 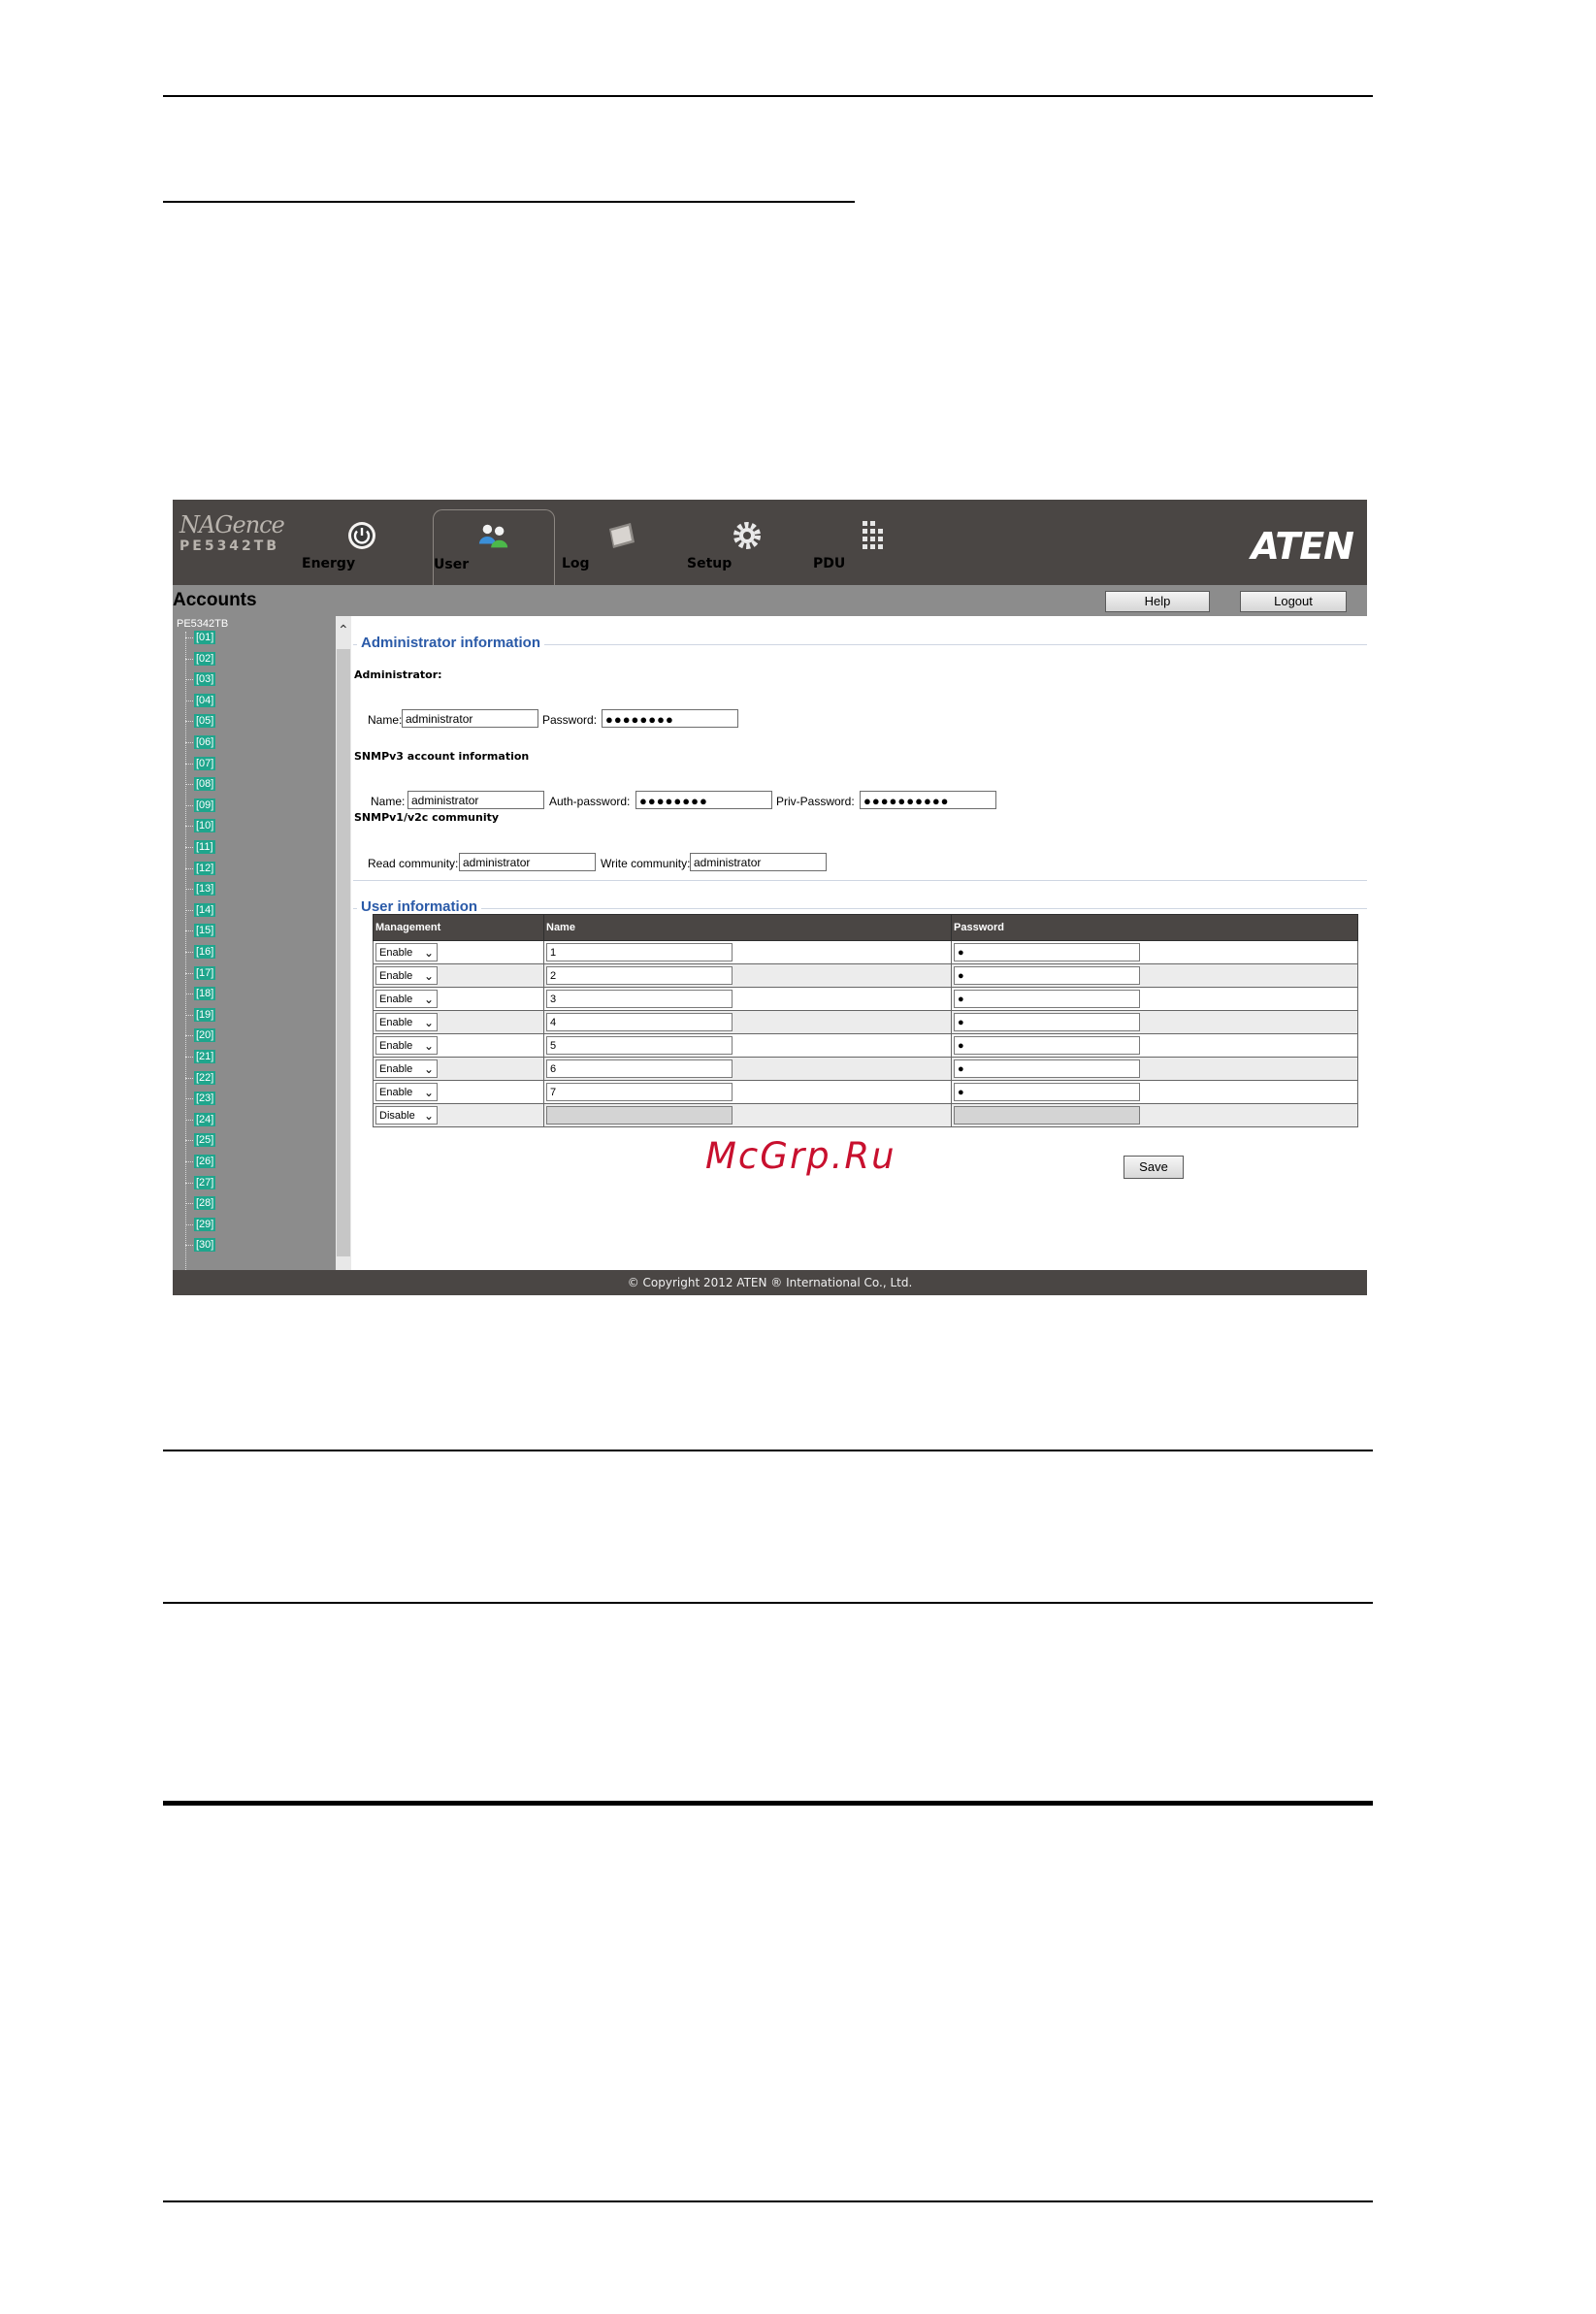 I want to click on tree-port-item: [06], so click(x=200, y=742).